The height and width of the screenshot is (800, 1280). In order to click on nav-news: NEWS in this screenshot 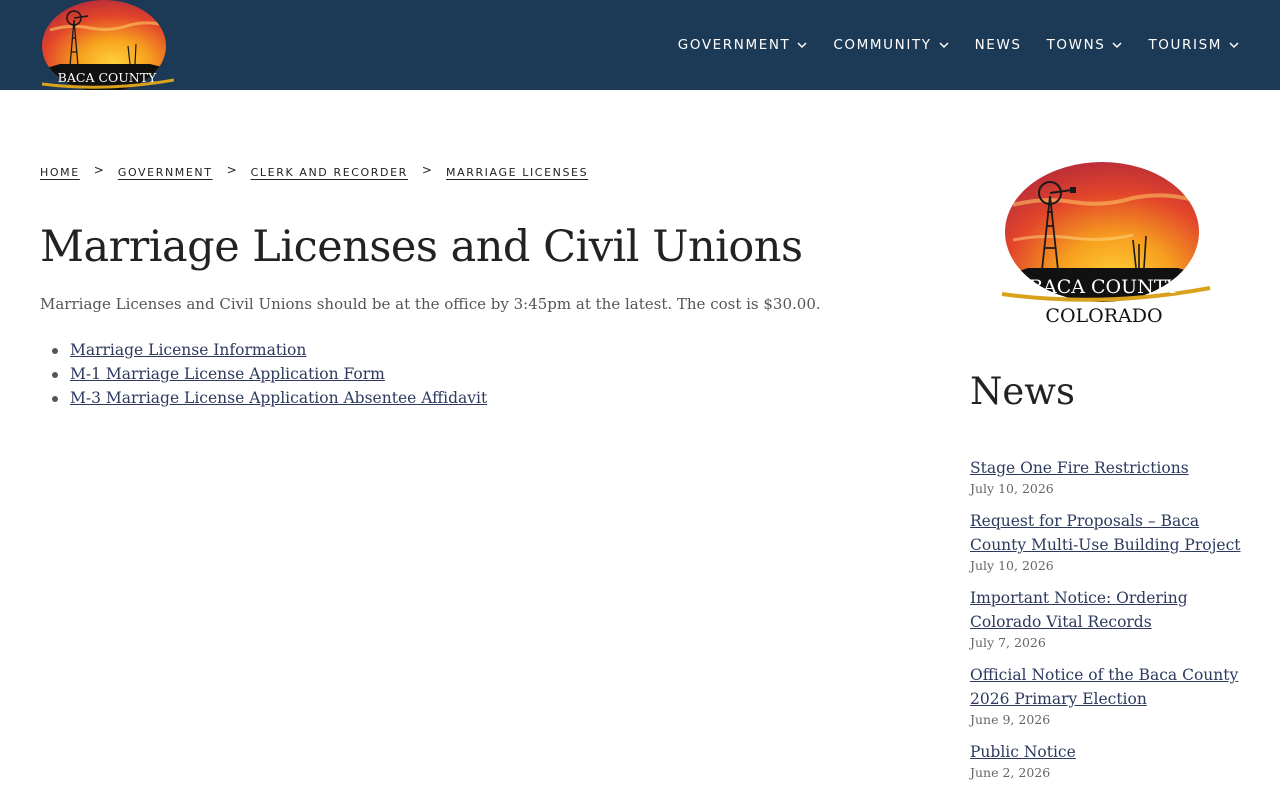, I will do `click(998, 45)`.